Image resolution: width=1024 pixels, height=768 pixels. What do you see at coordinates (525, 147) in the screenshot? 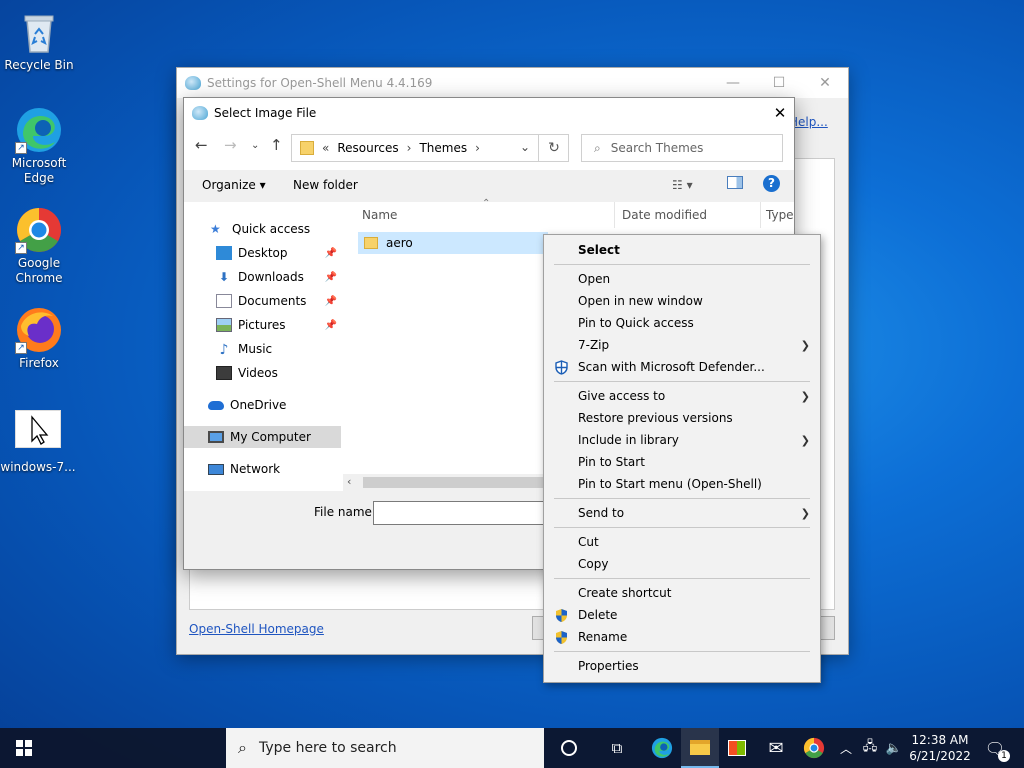
I see `address-dropdown-icon: ⌄` at bounding box center [525, 147].